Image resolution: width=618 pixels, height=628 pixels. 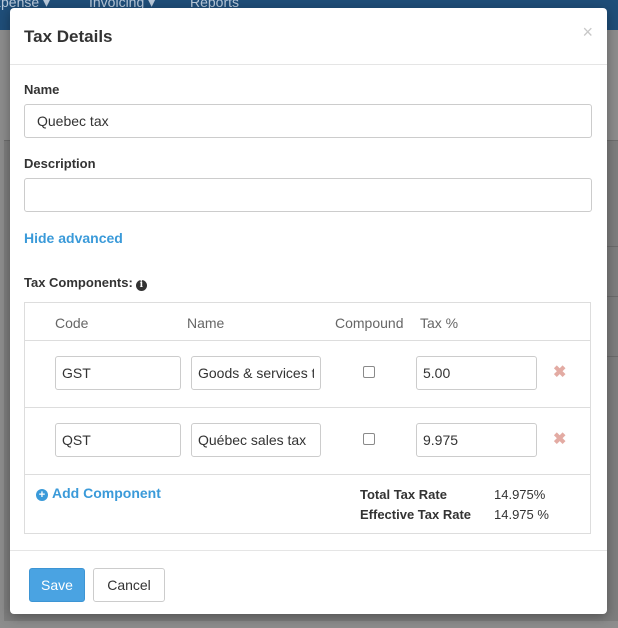 What do you see at coordinates (57, 585) in the screenshot?
I see `save-button: Save` at bounding box center [57, 585].